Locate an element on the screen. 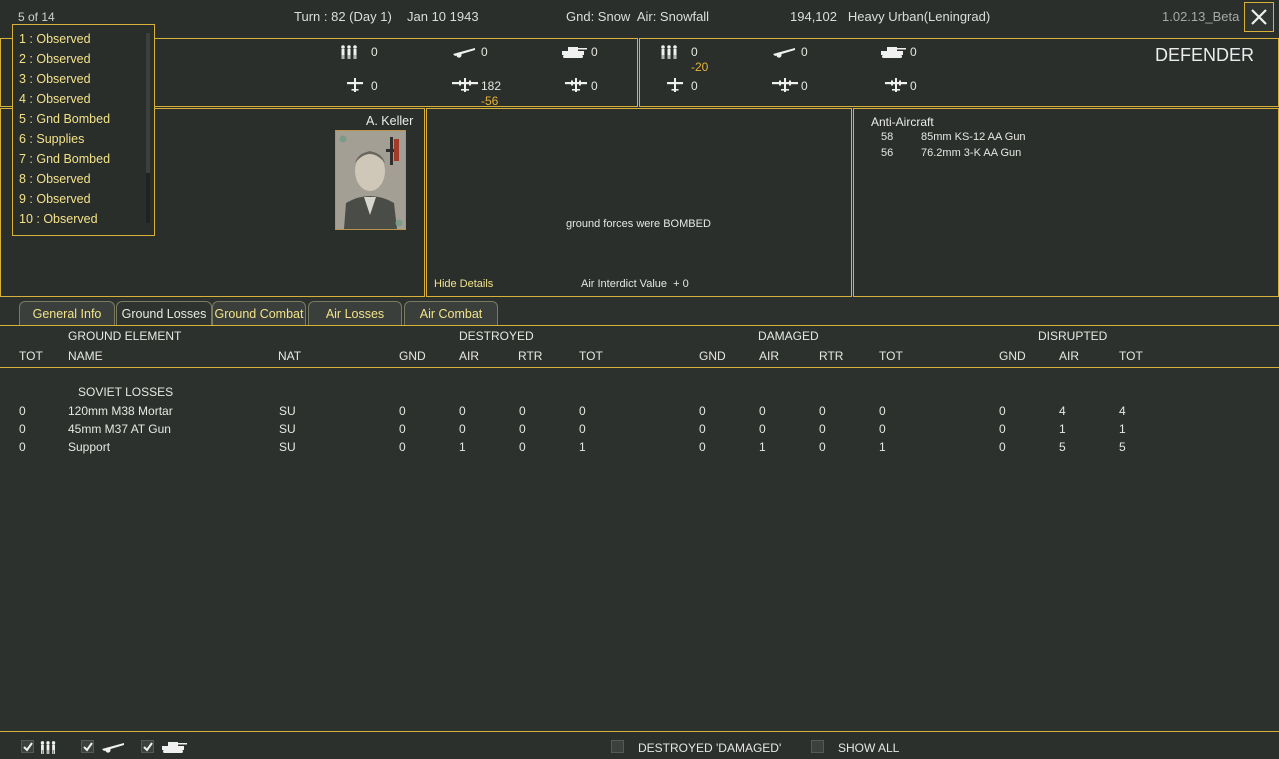  commander-portrait-image is located at coordinates (370, 180).